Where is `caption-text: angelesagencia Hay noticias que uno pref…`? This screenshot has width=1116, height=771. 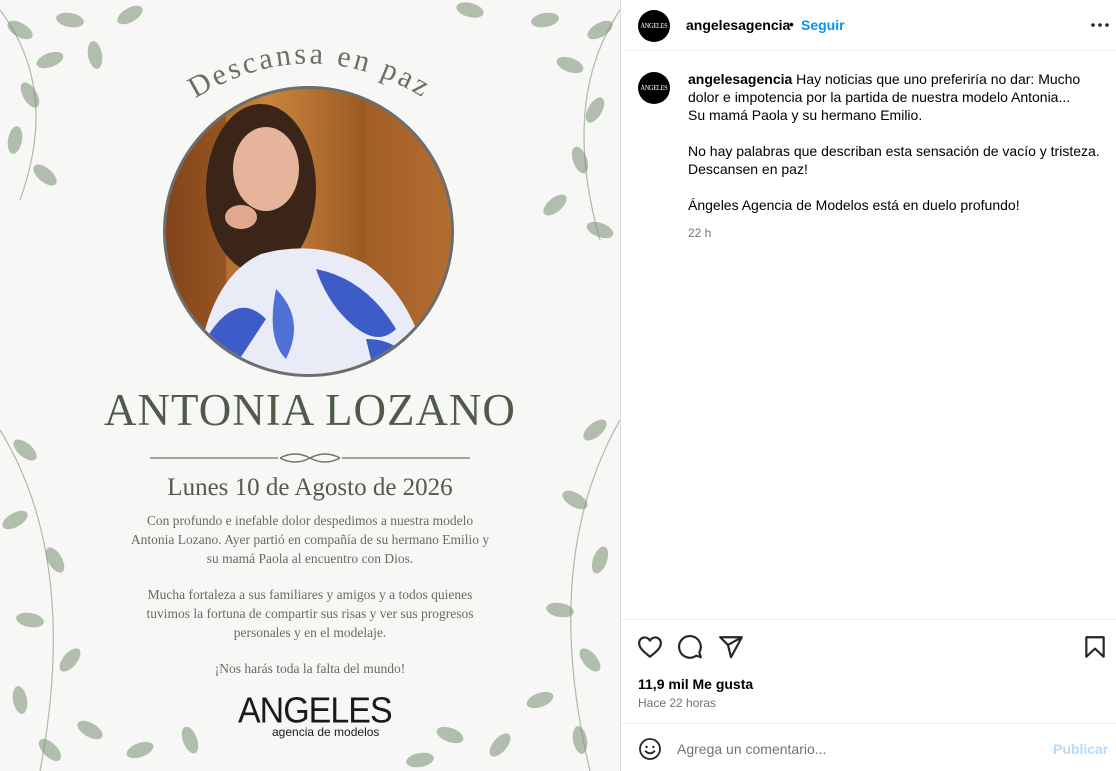 caption-text: angelesagencia Hay noticias que uno pref… is located at coordinates (898, 142).